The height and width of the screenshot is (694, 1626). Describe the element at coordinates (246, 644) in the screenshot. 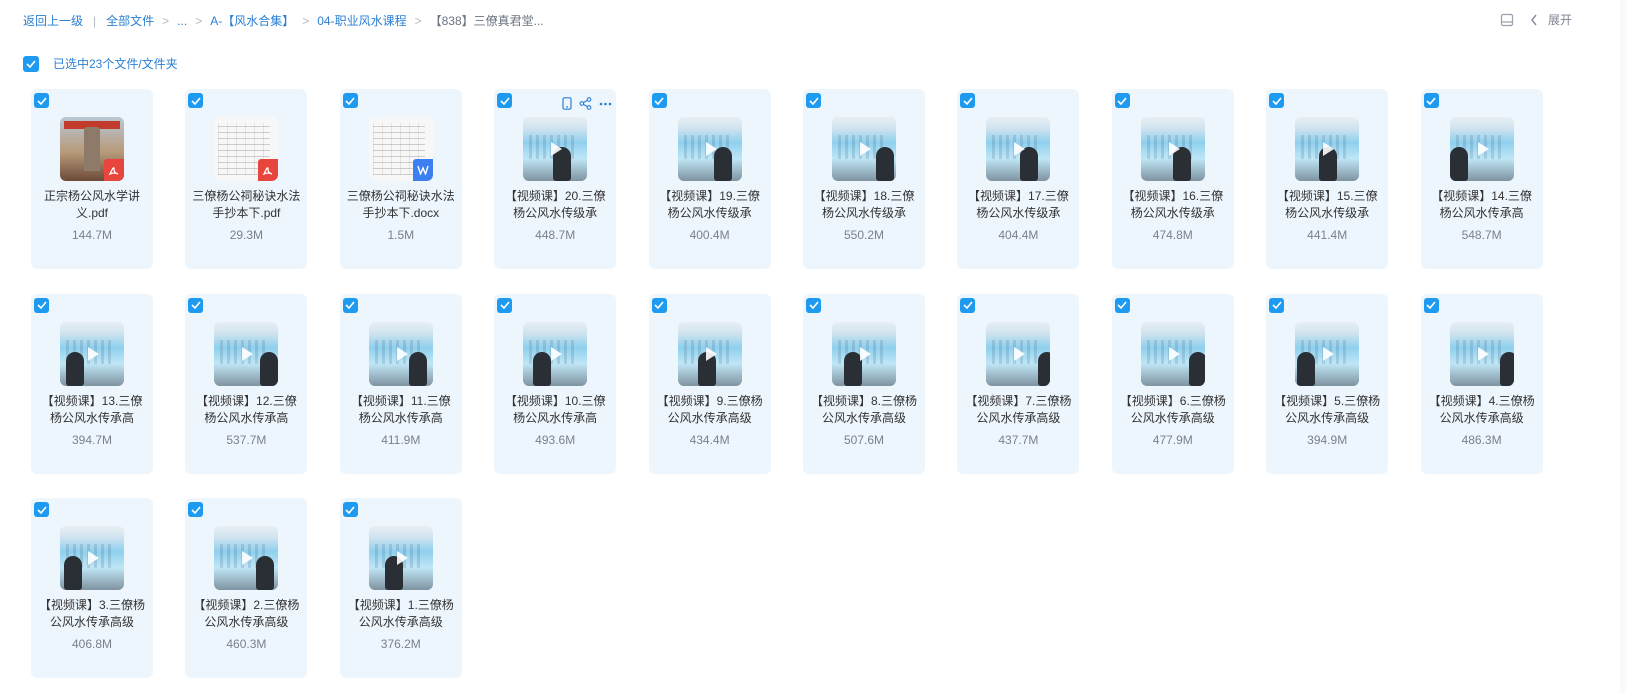

I see `file-size: 460.3M` at that location.